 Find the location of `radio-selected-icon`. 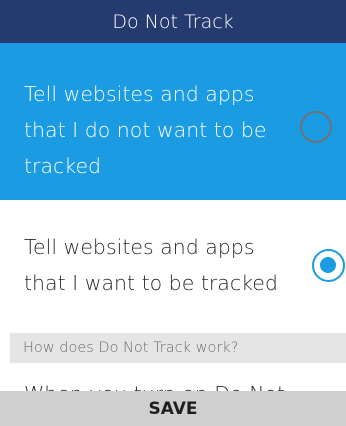

radio-selected-icon is located at coordinates (328, 265).